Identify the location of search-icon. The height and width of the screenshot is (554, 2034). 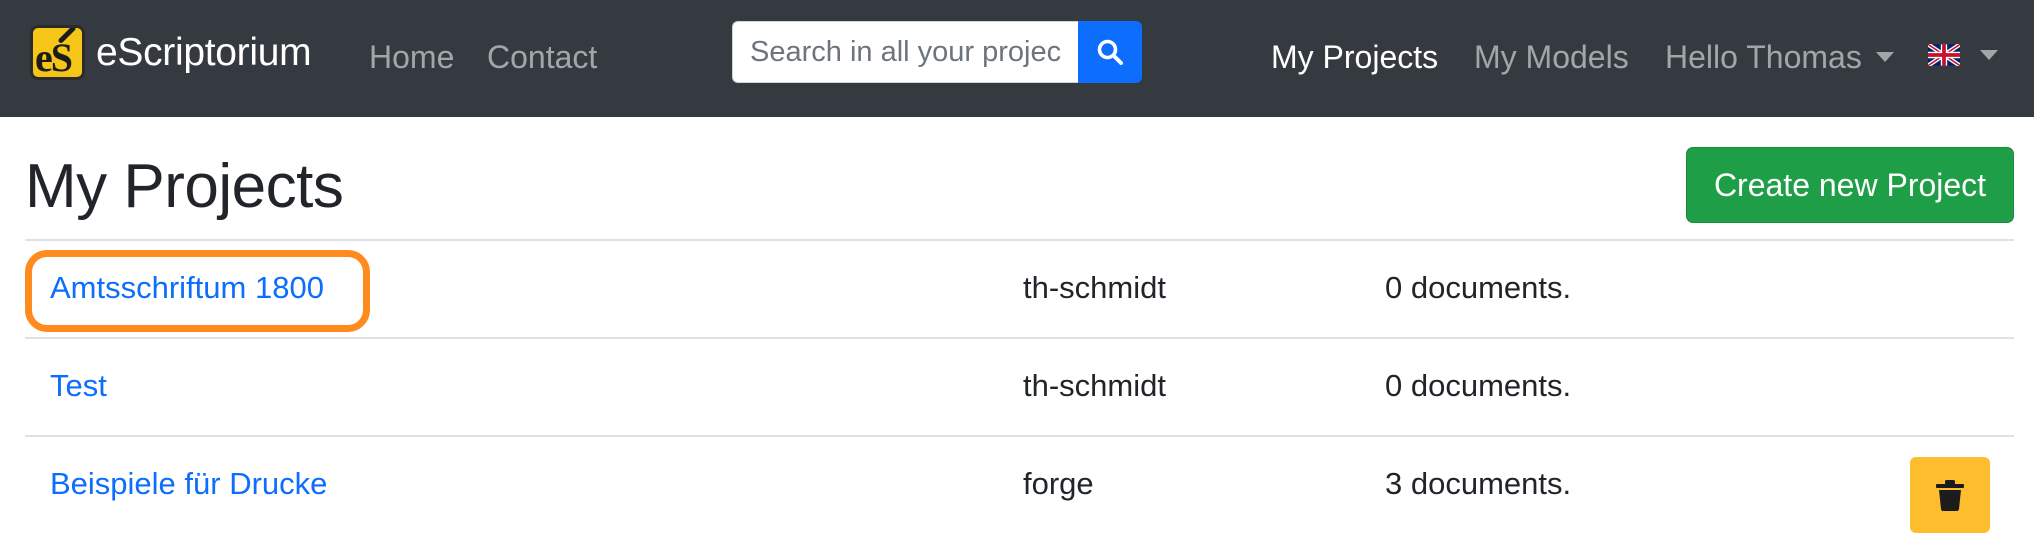
(1110, 52).